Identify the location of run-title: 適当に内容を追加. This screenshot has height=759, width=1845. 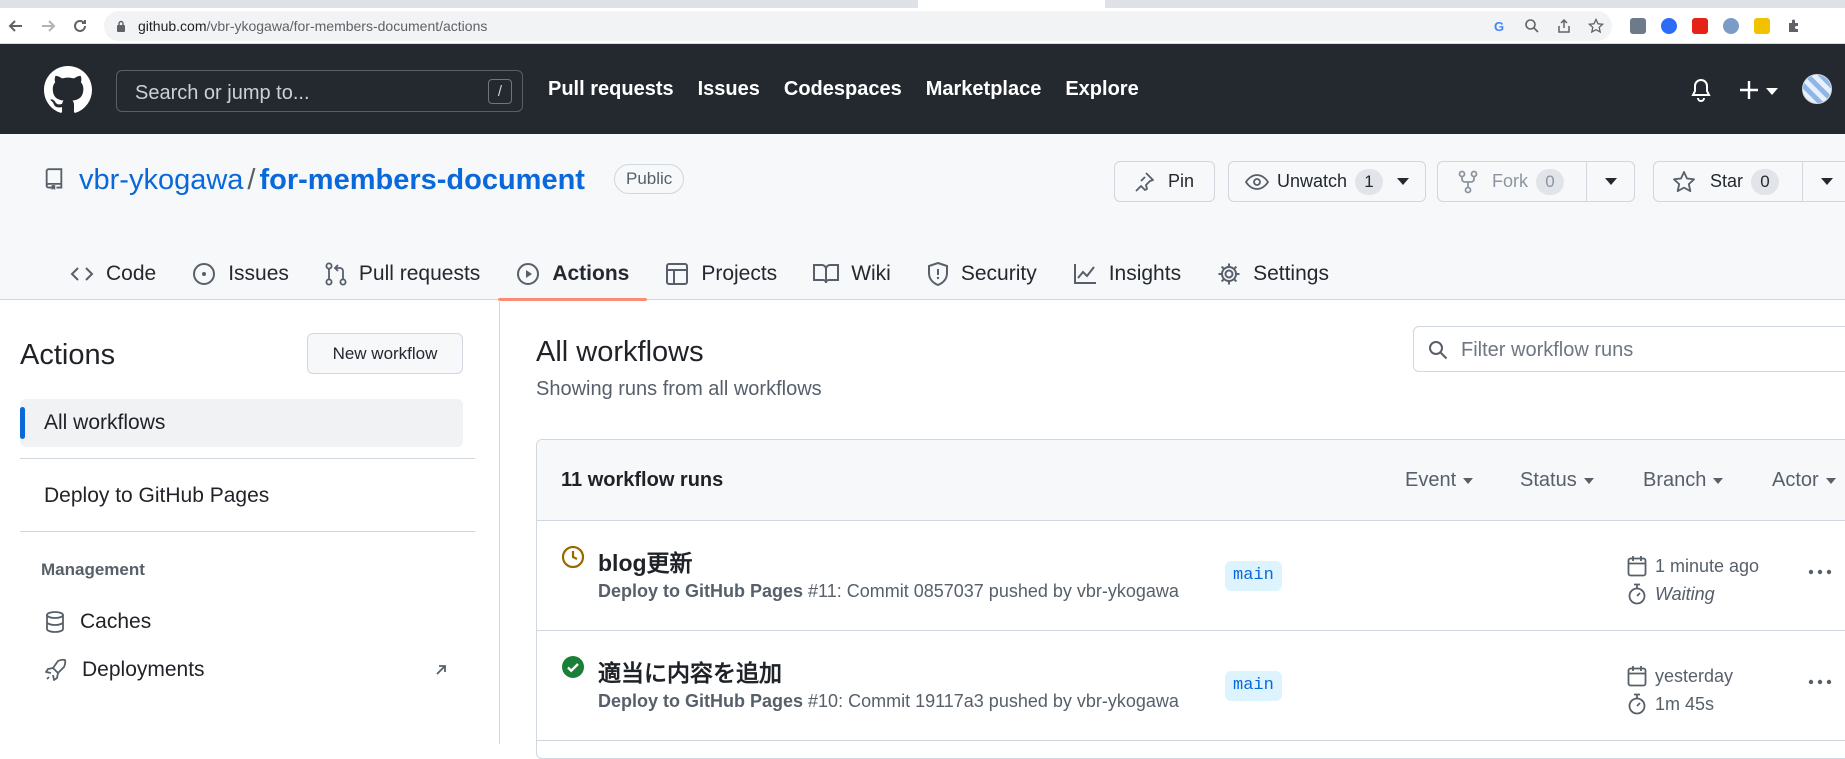
(690, 671).